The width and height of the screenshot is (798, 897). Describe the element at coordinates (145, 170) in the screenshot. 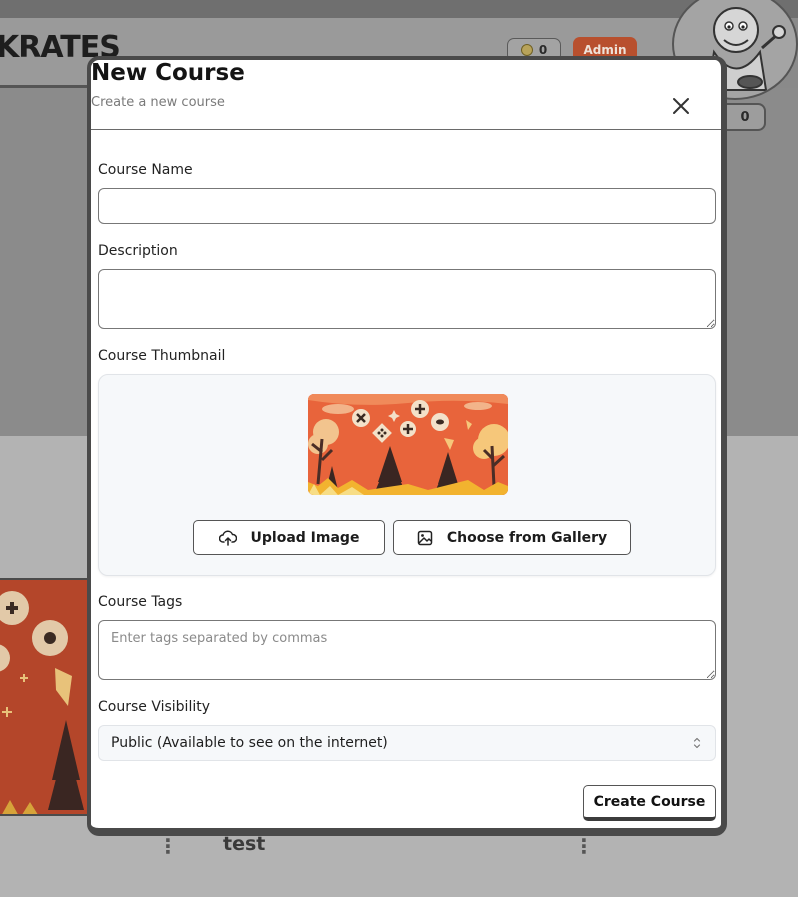

I see `course-name-label: Course Name` at that location.